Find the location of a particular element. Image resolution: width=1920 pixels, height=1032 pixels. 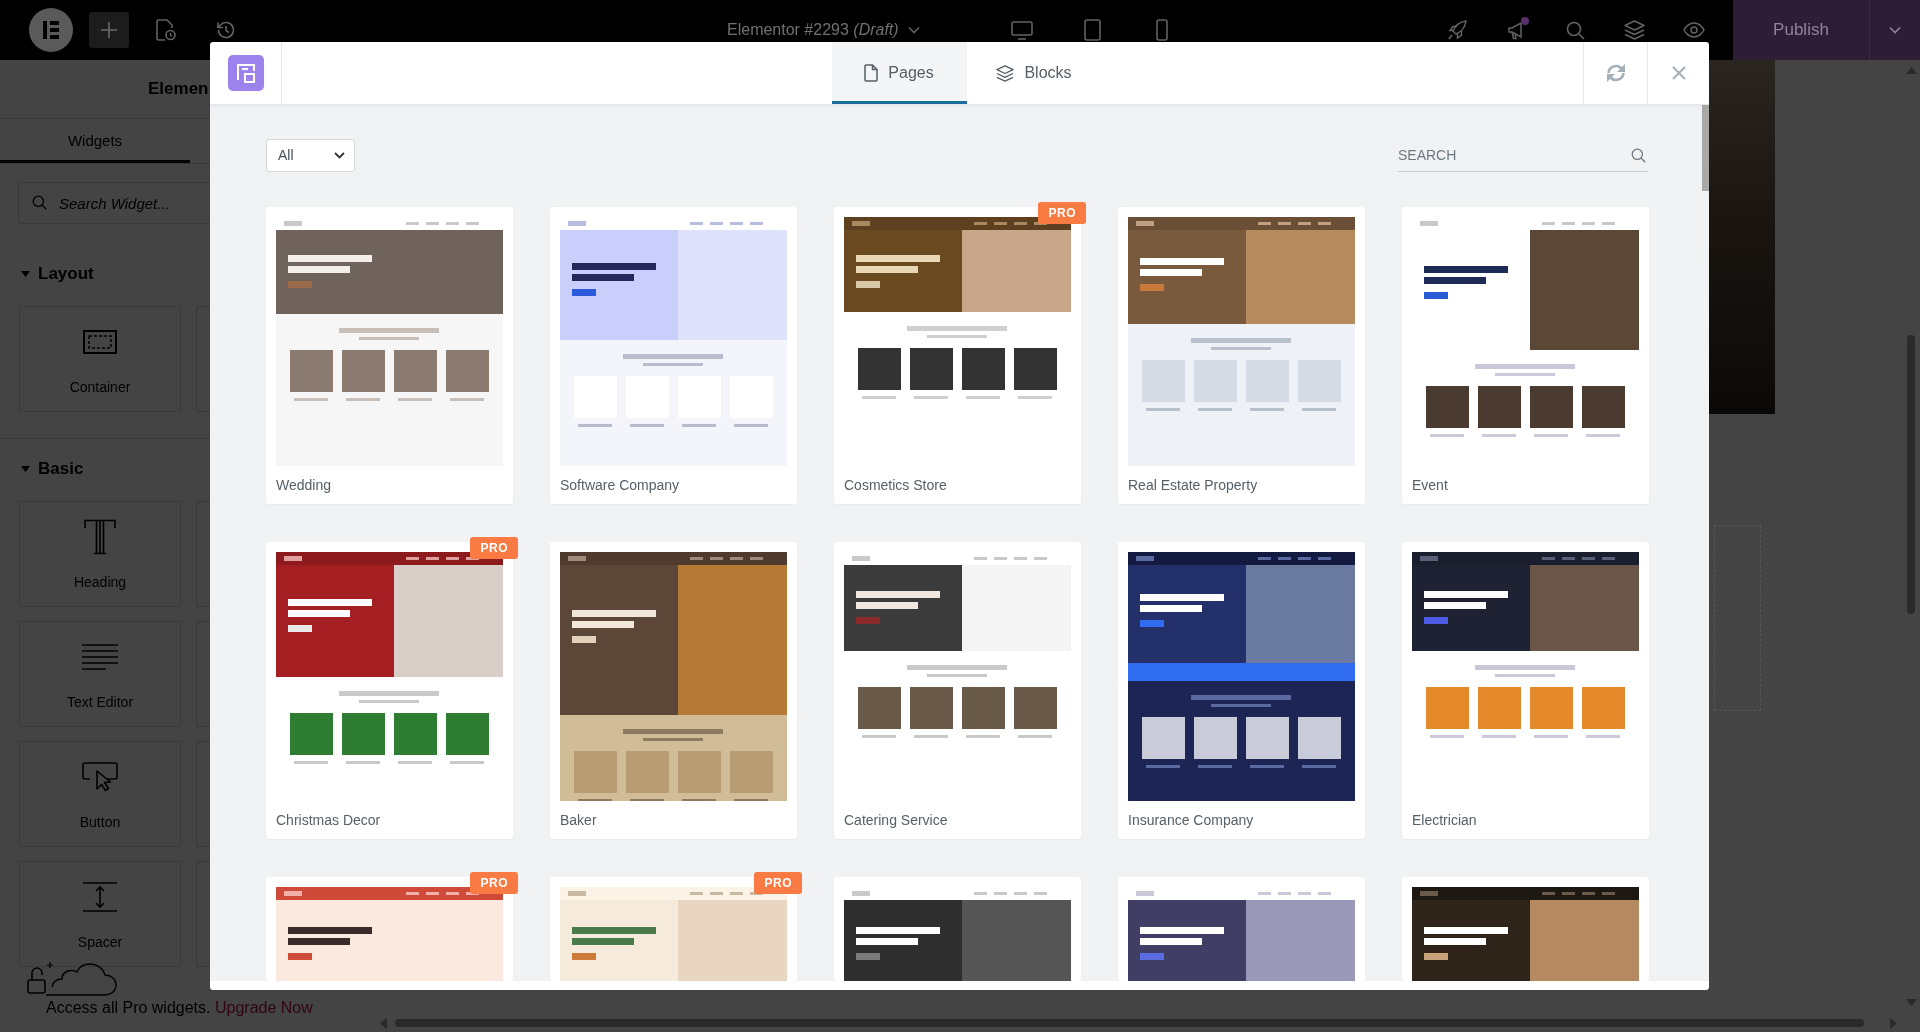

button-cursor-icon is located at coordinates (100, 777).